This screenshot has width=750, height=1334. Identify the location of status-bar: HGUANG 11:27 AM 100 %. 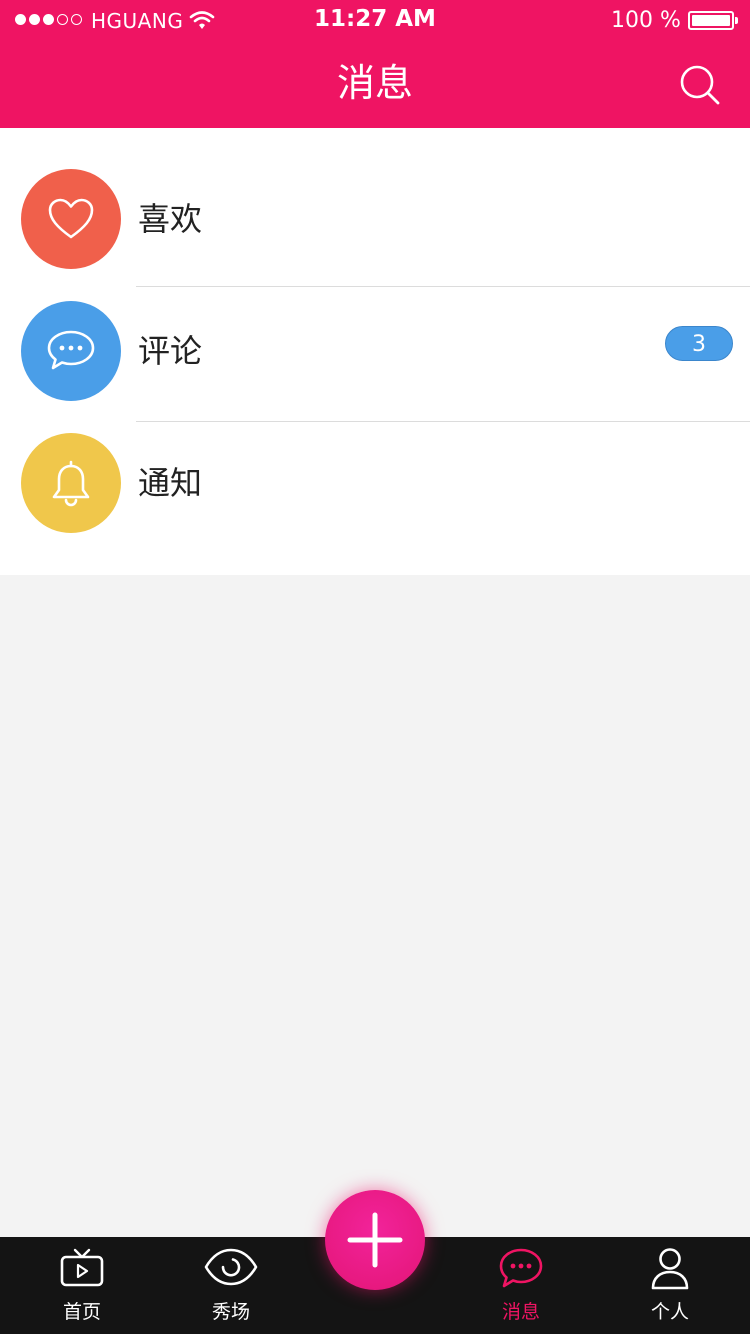
(375, 21).